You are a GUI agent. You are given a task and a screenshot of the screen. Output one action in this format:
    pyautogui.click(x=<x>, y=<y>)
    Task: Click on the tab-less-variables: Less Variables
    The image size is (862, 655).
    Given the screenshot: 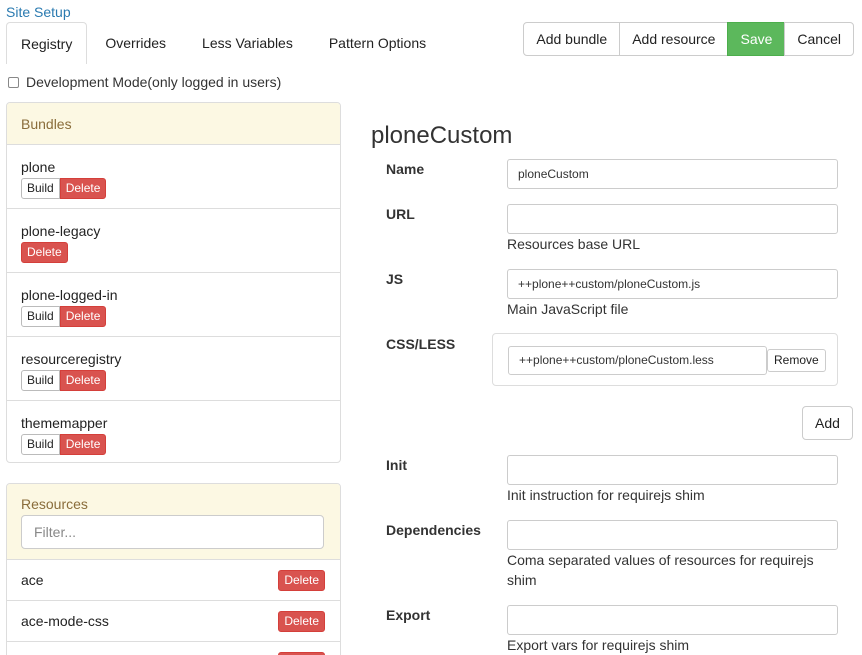 What is the action you would take?
    pyautogui.click(x=247, y=43)
    